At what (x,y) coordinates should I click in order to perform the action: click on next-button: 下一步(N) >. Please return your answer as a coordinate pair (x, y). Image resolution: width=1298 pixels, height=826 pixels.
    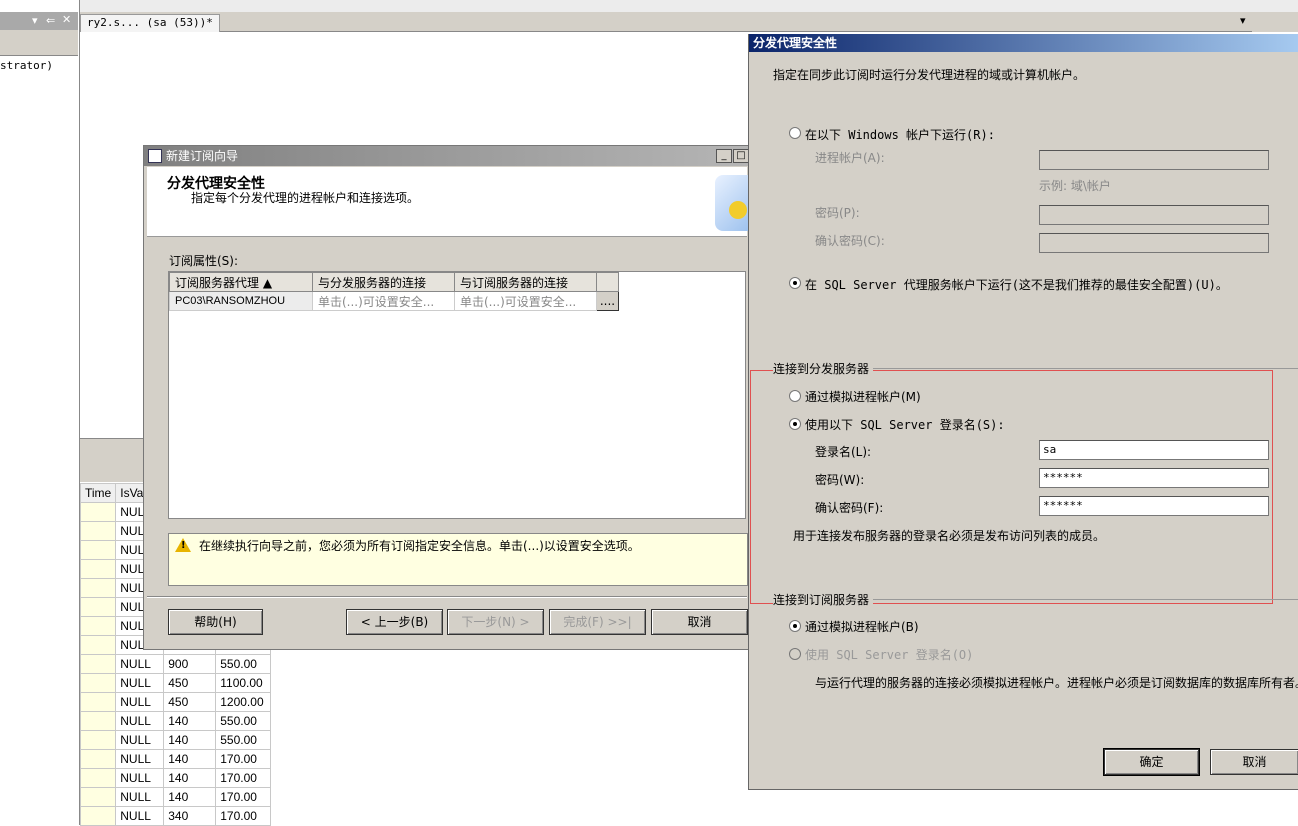
    Looking at the image, I should click on (495, 622).